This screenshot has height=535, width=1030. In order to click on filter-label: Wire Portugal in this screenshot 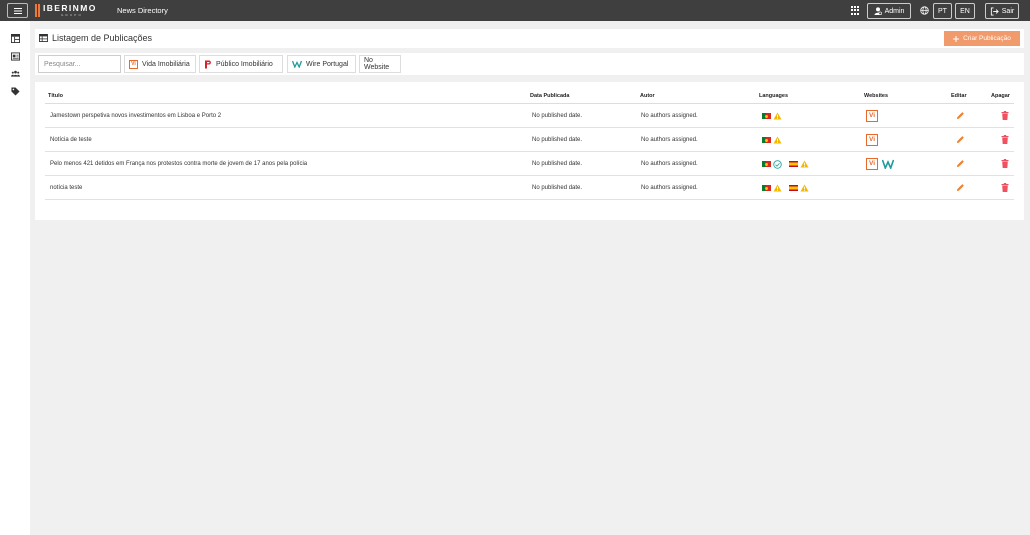, I will do `click(327, 64)`.